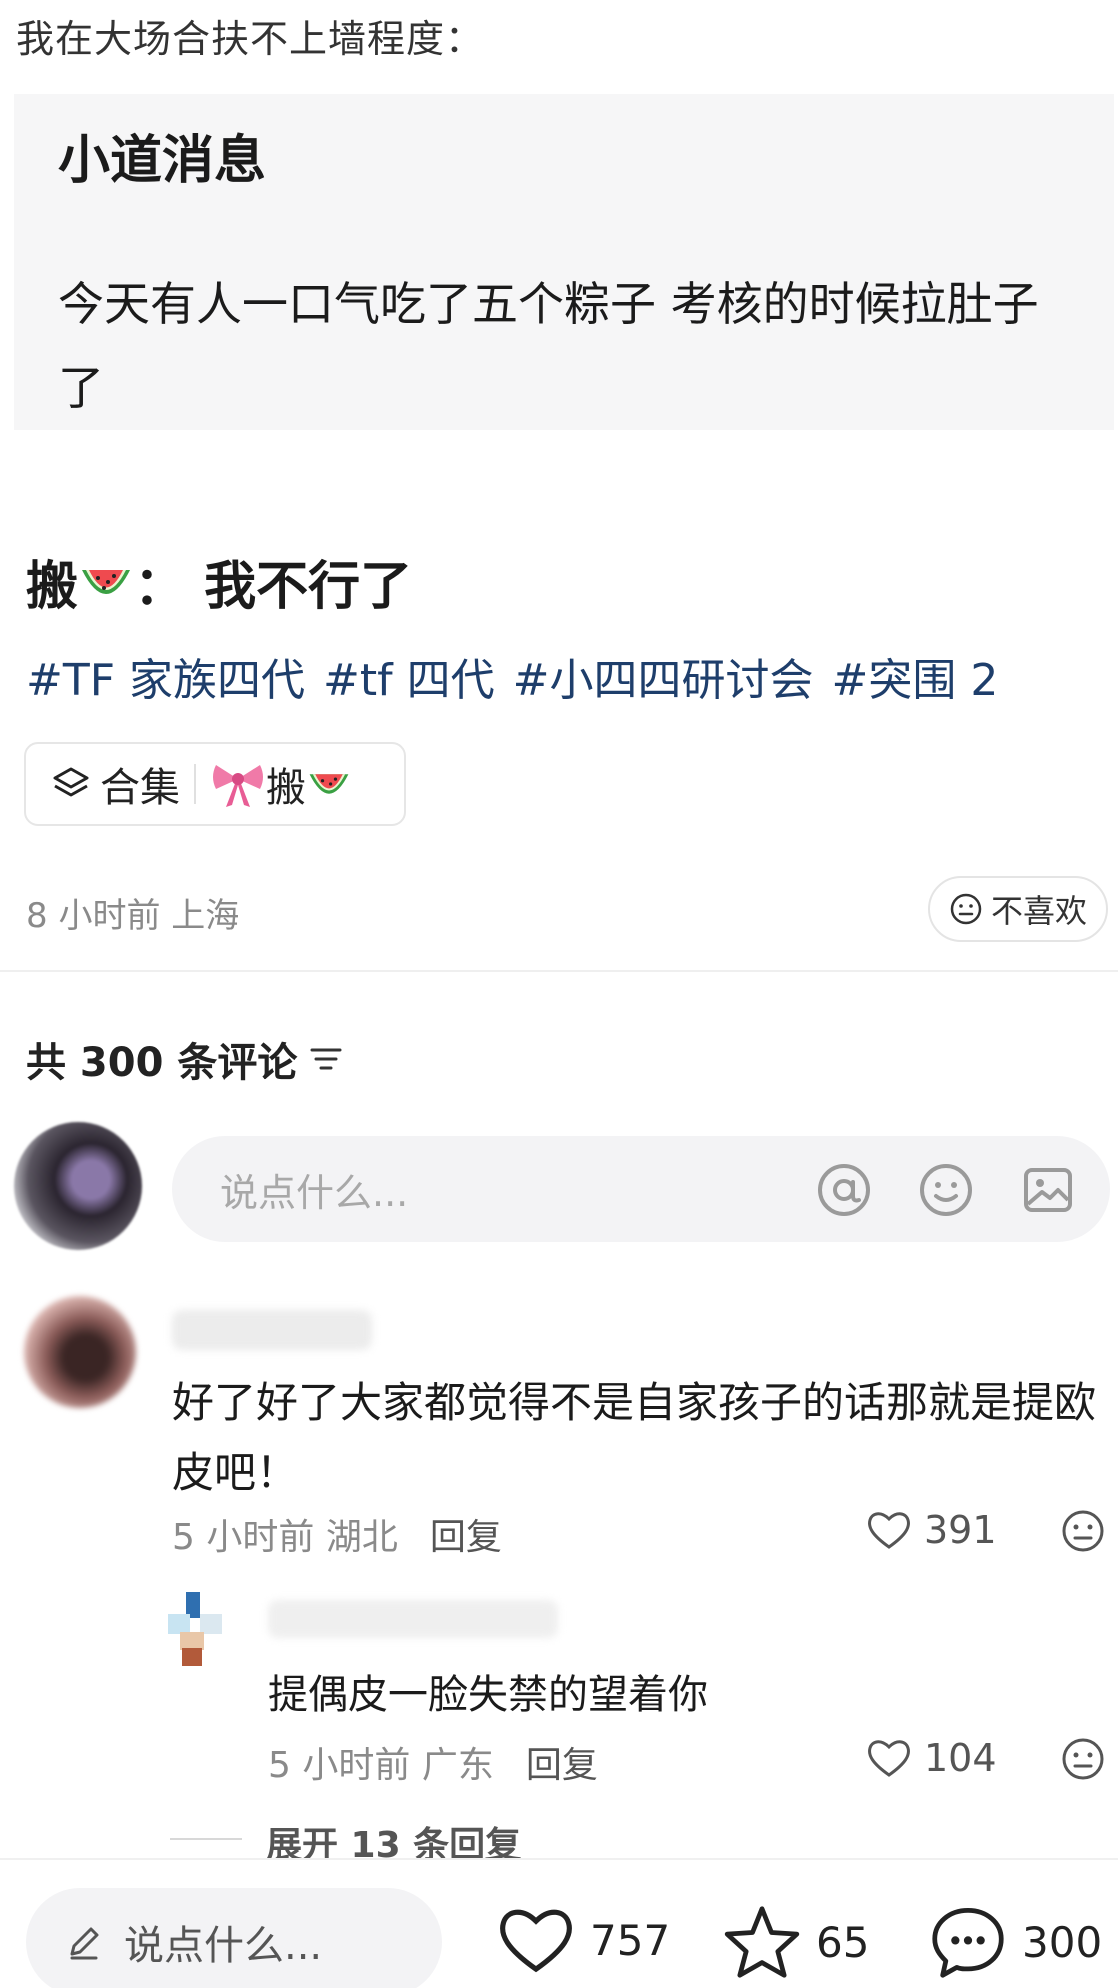 The width and height of the screenshot is (1118, 1988). I want to click on hashtag: #TF 家族四代, so click(165, 676).